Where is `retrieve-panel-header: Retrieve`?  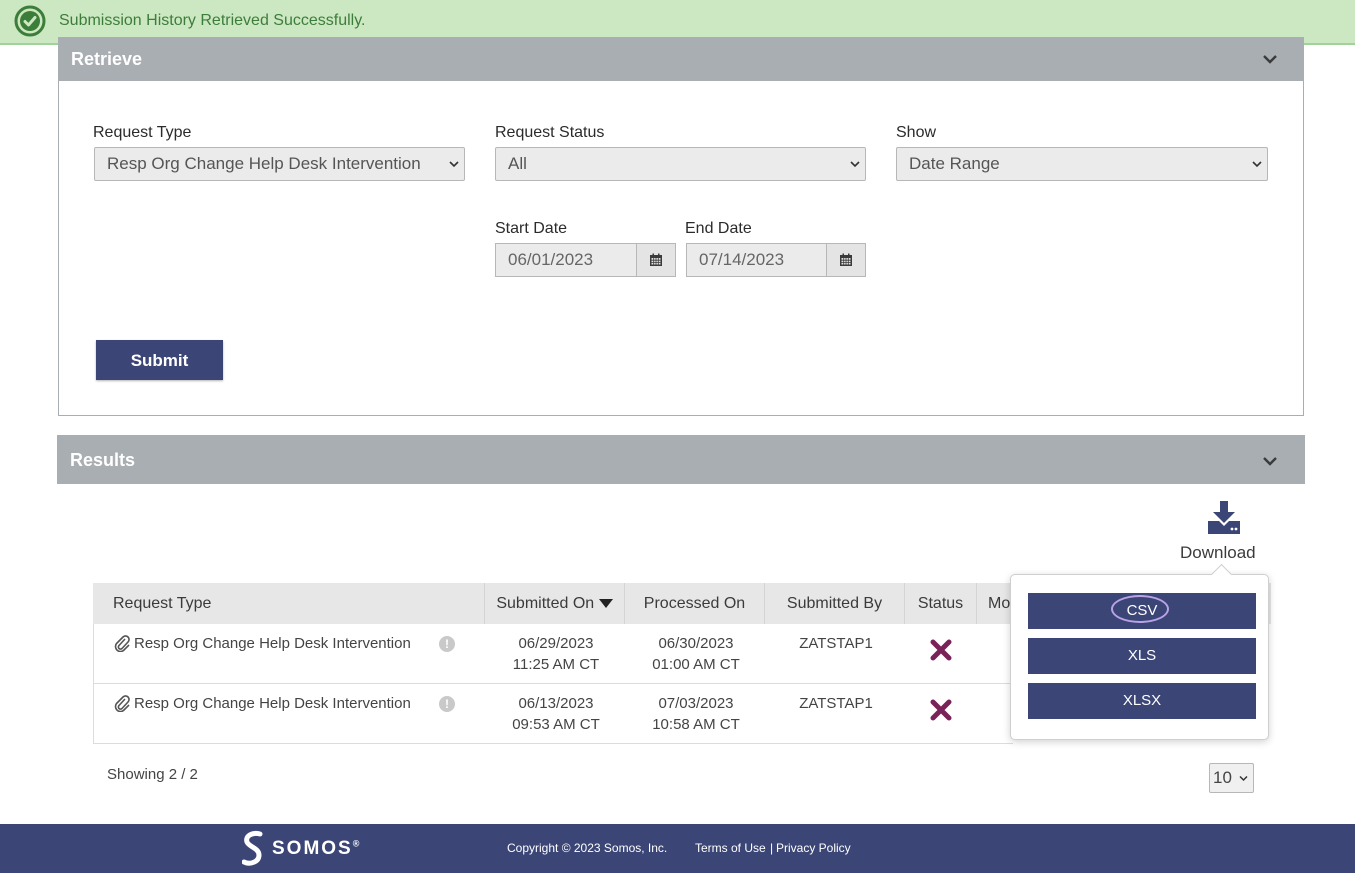 retrieve-panel-header: Retrieve is located at coordinates (681, 59).